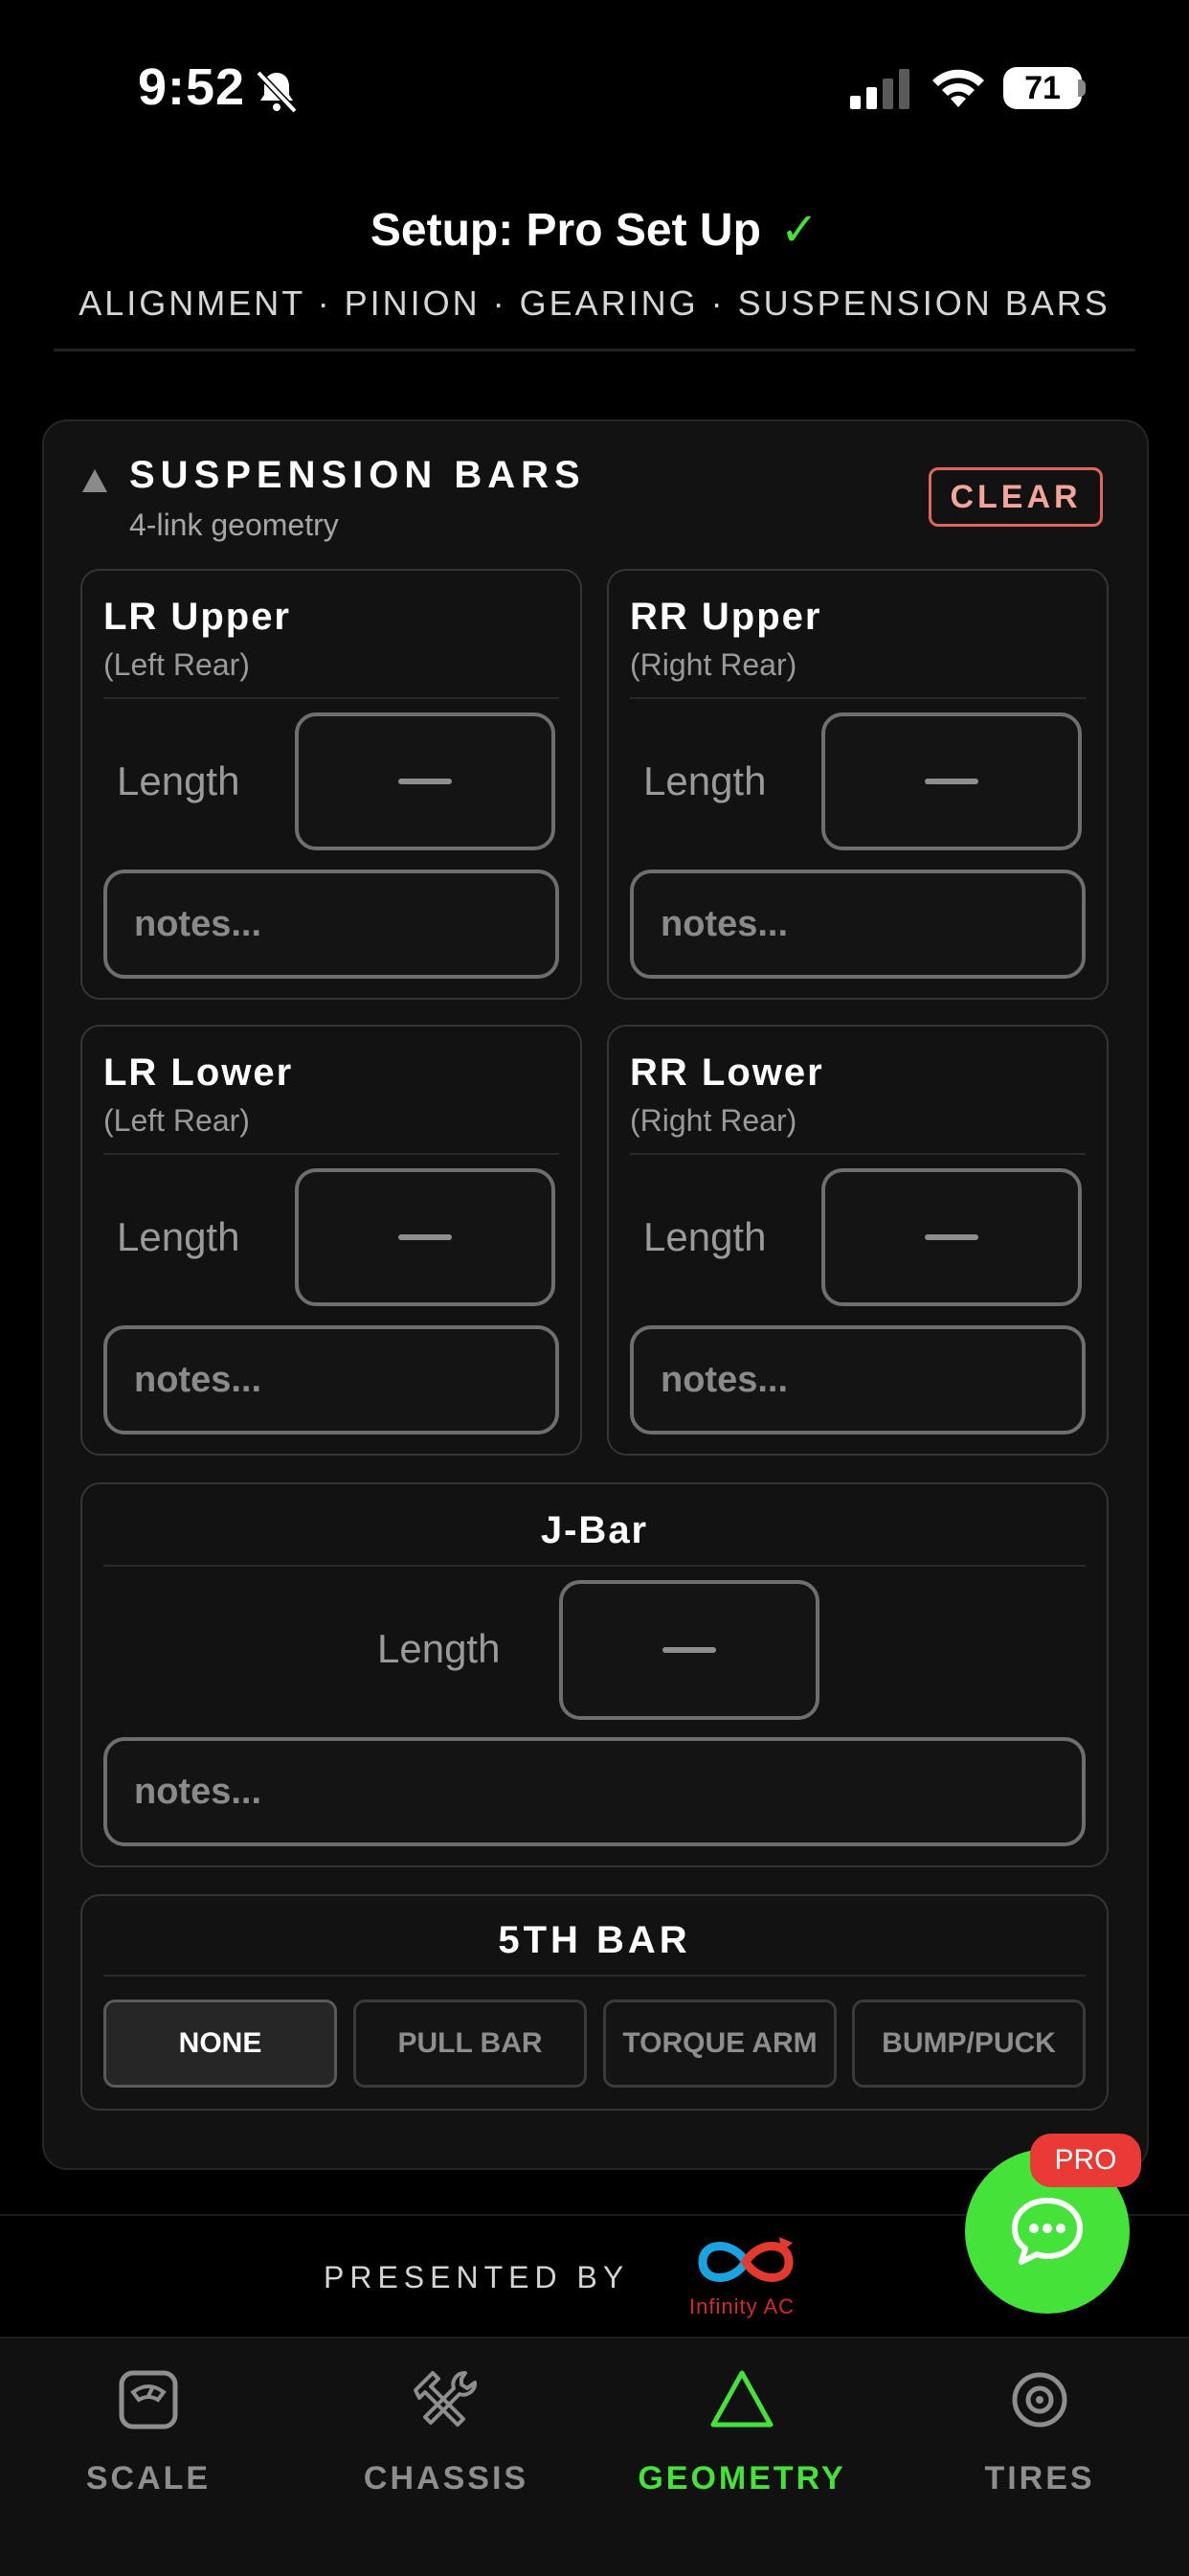 The image size is (1189, 2576). I want to click on scale-icon, so click(148, 2399).